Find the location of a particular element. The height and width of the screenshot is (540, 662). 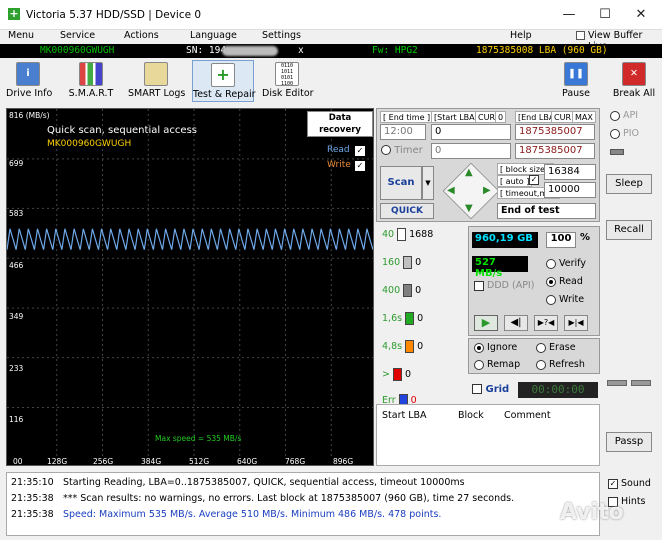

block-swatch is located at coordinates (408, 290).